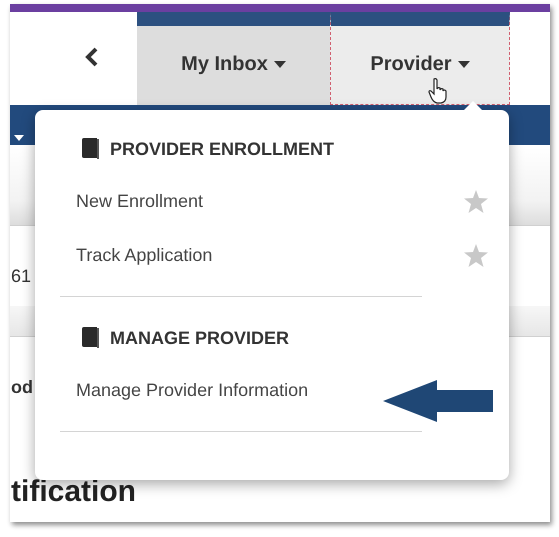 The height and width of the screenshot is (537, 559). I want to click on hand-cursor-icon, so click(438, 91).